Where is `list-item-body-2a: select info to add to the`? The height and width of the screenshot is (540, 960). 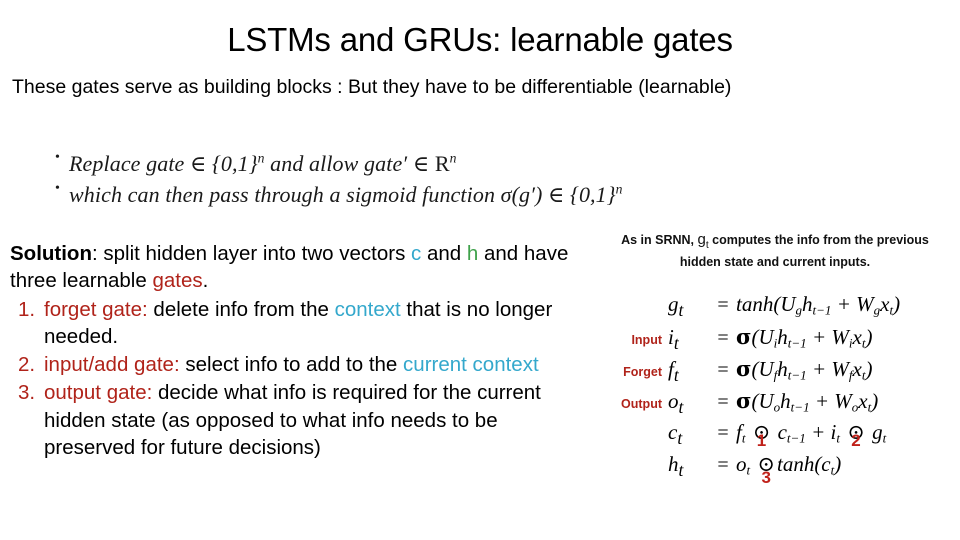 list-item-body-2a: select info to add to the is located at coordinates (294, 364).